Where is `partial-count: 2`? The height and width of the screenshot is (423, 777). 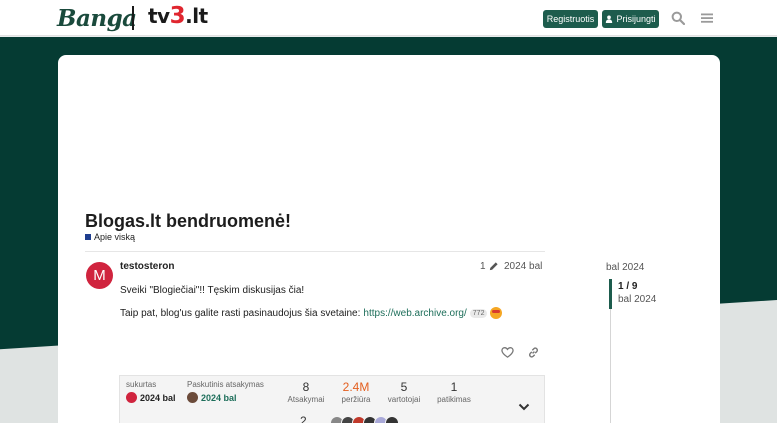 partial-count: 2 is located at coordinates (303, 418).